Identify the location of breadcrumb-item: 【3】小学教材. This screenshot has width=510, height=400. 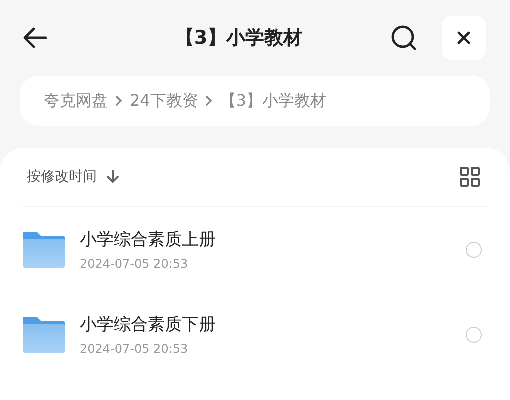
(273, 101).